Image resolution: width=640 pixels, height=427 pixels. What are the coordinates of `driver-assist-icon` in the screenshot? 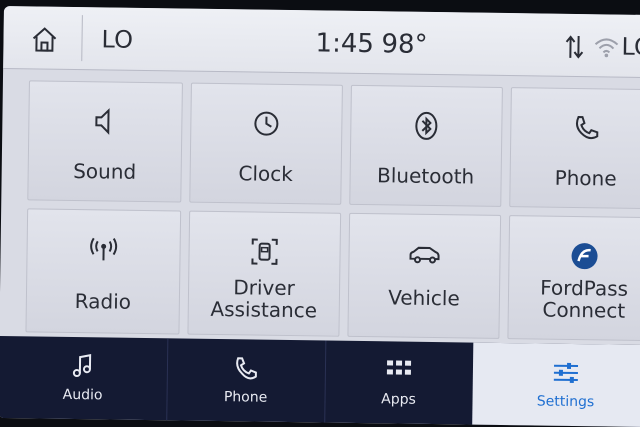 It's located at (264, 251).